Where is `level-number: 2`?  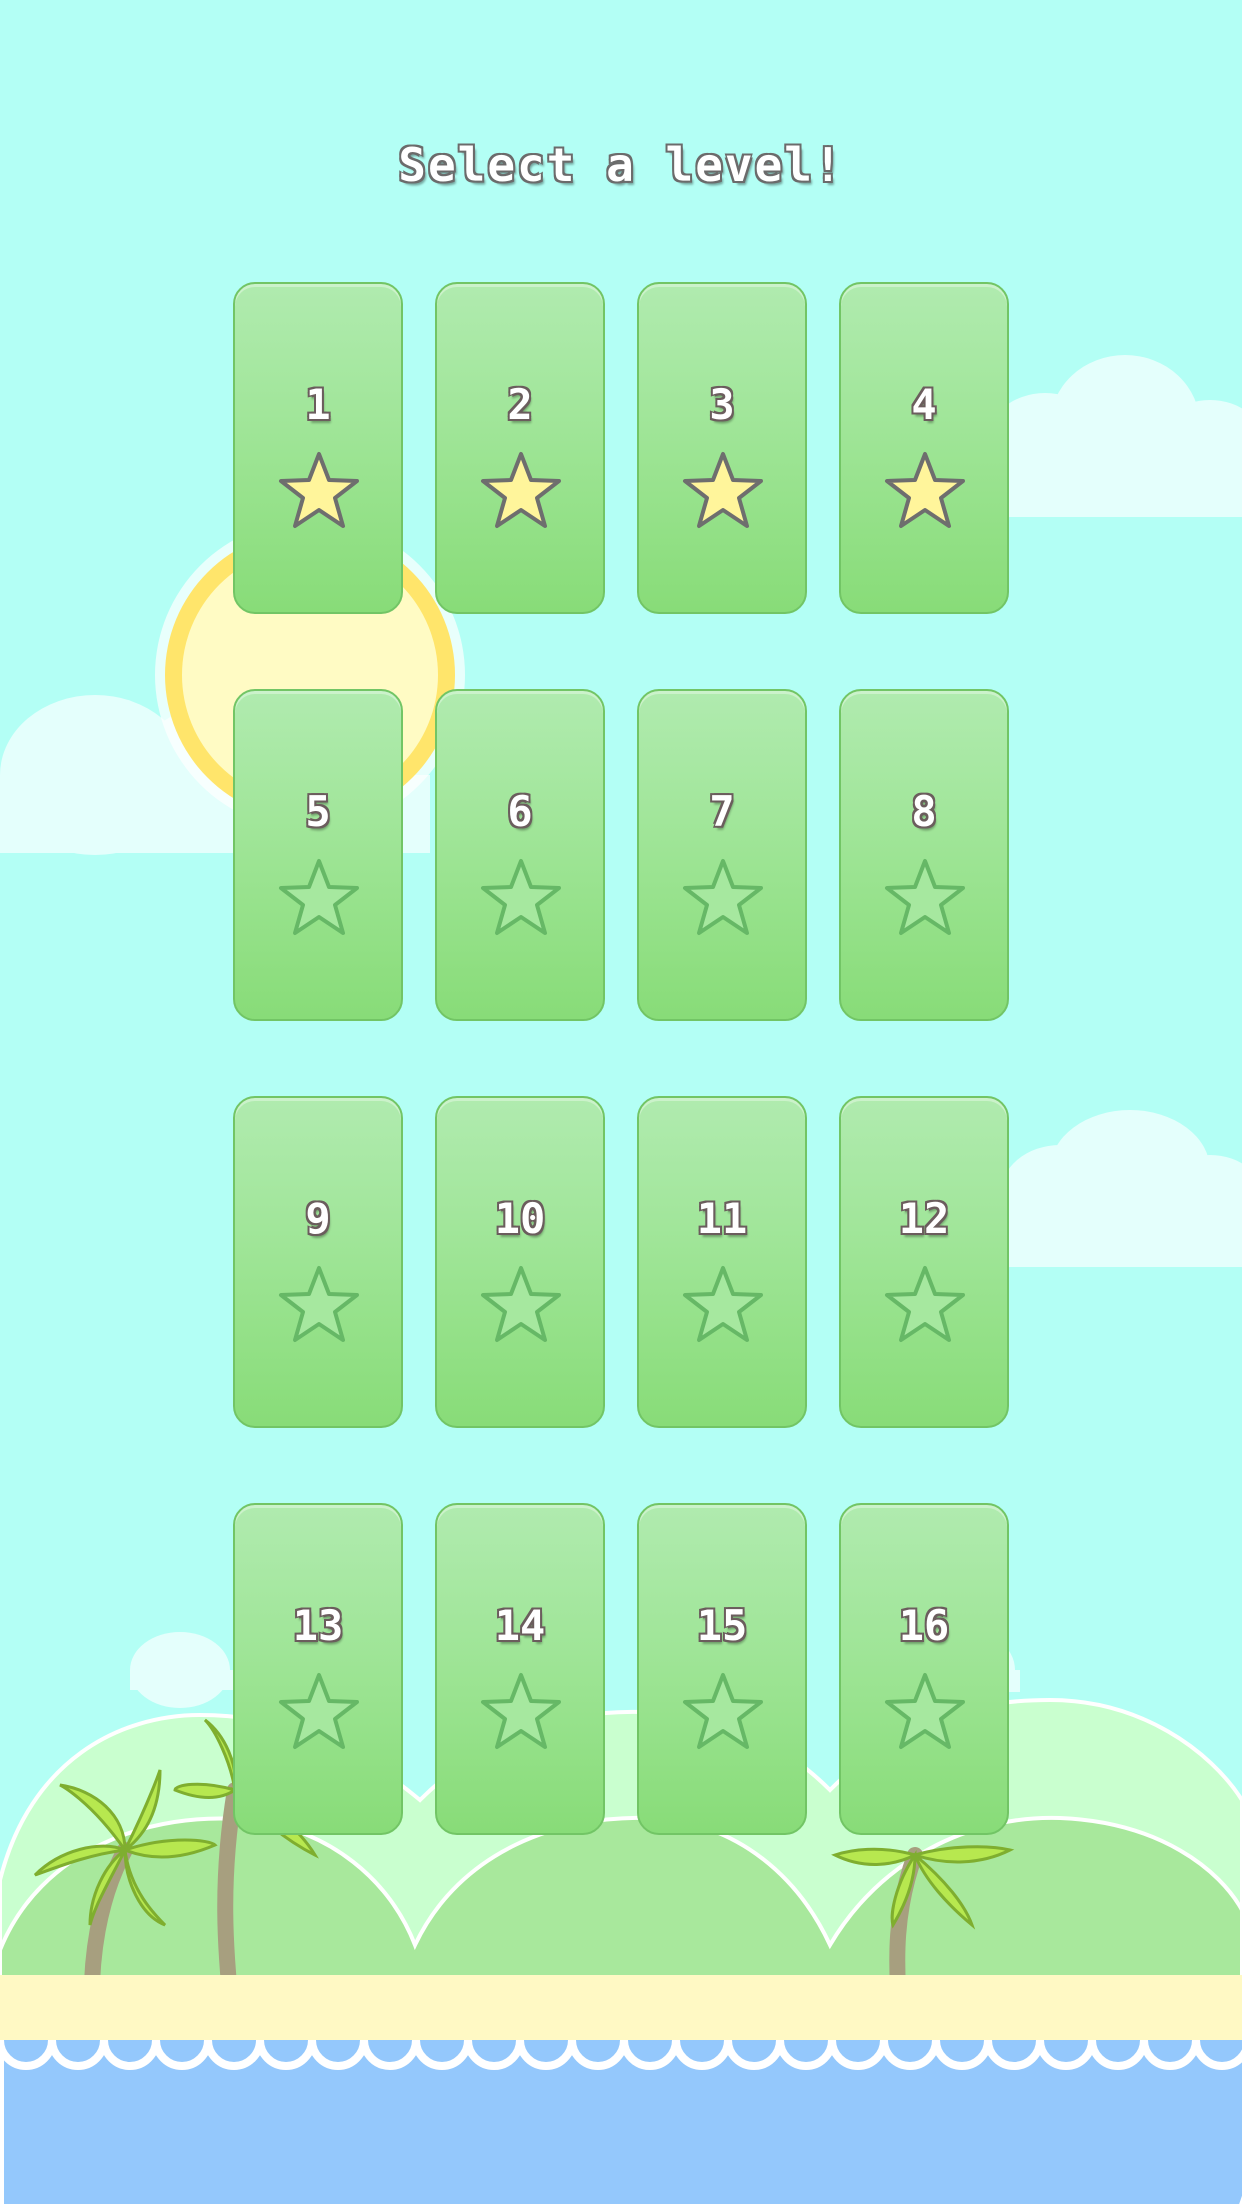
level-number: 2 is located at coordinates (520, 404).